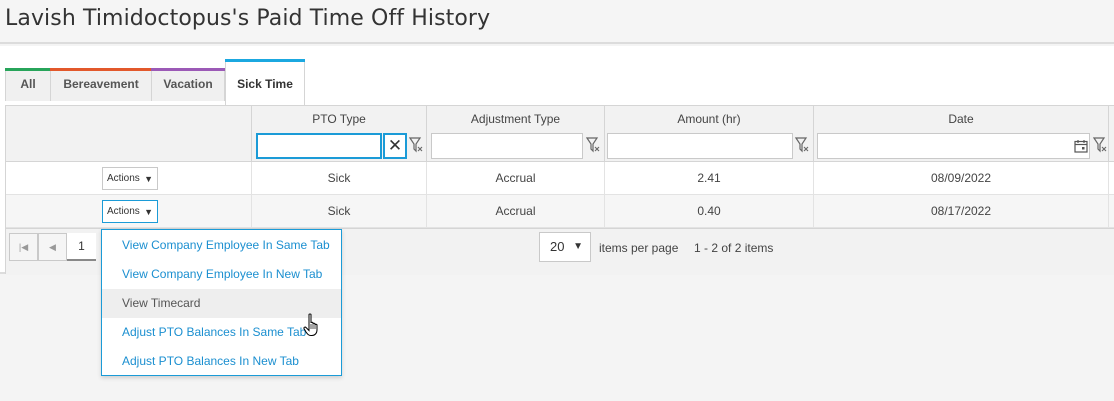 The image size is (1114, 401). Describe the element at coordinates (221, 274) in the screenshot. I see `menu-item-view-employee-new-tab: View Company Employee In New Tab` at that location.